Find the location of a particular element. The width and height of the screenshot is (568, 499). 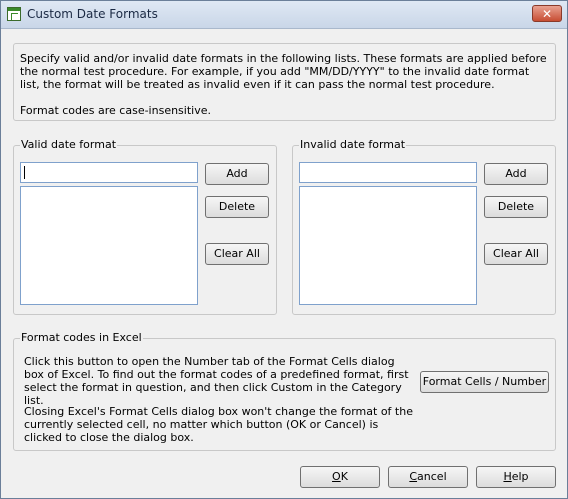

ok-button: OK is located at coordinates (340, 477).